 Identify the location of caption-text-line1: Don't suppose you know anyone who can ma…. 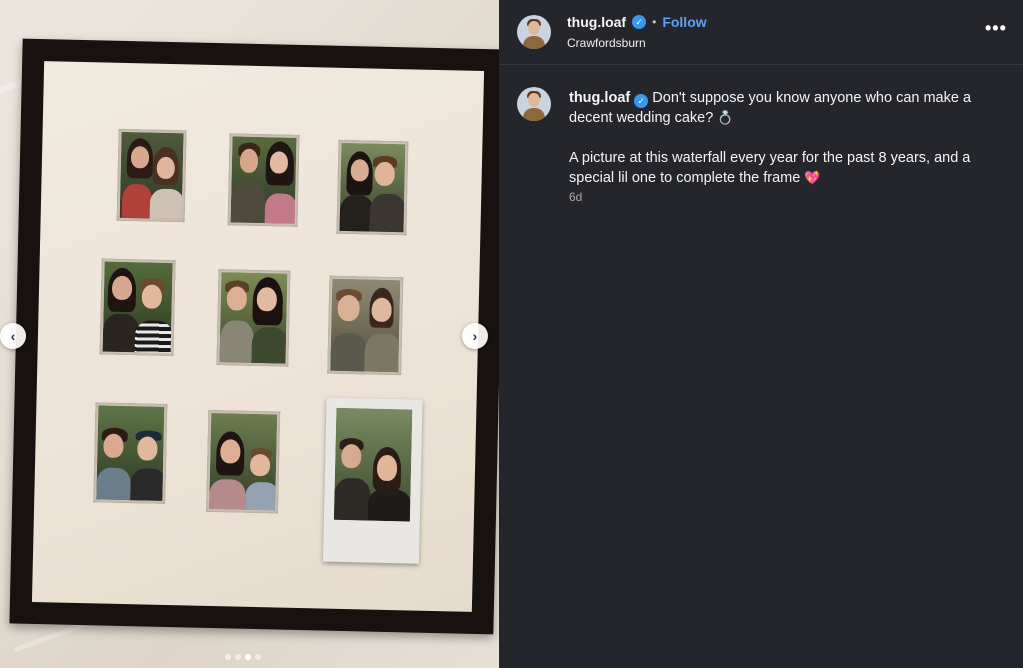
(770, 108).